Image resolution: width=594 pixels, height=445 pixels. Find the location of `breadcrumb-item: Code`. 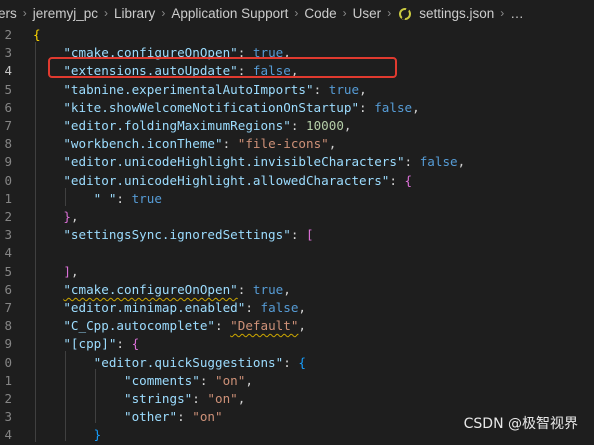

breadcrumb-item: Code is located at coordinates (320, 13).